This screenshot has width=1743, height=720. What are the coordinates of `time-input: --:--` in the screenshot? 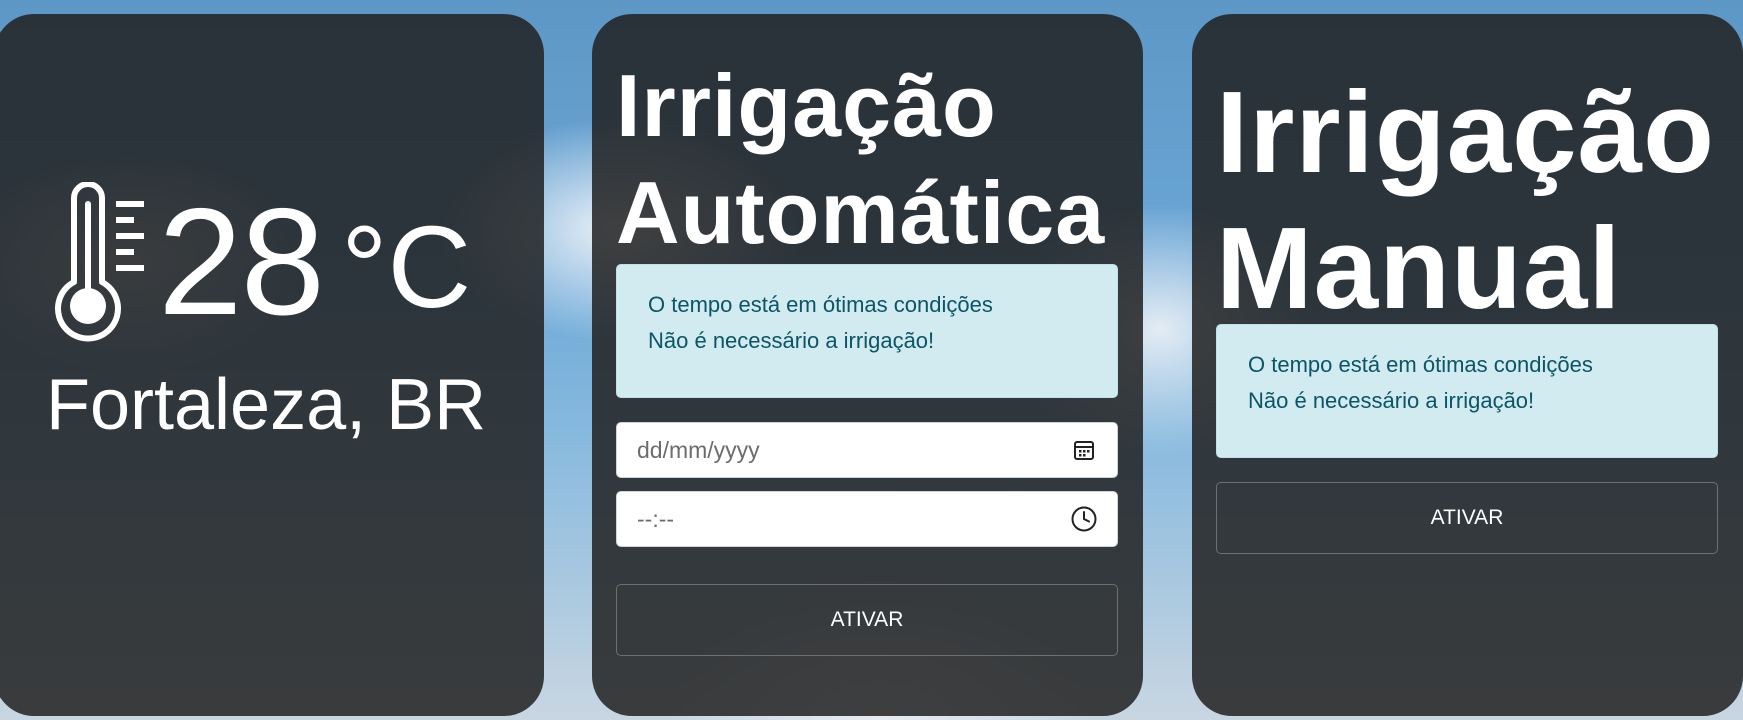 It's located at (867, 519).